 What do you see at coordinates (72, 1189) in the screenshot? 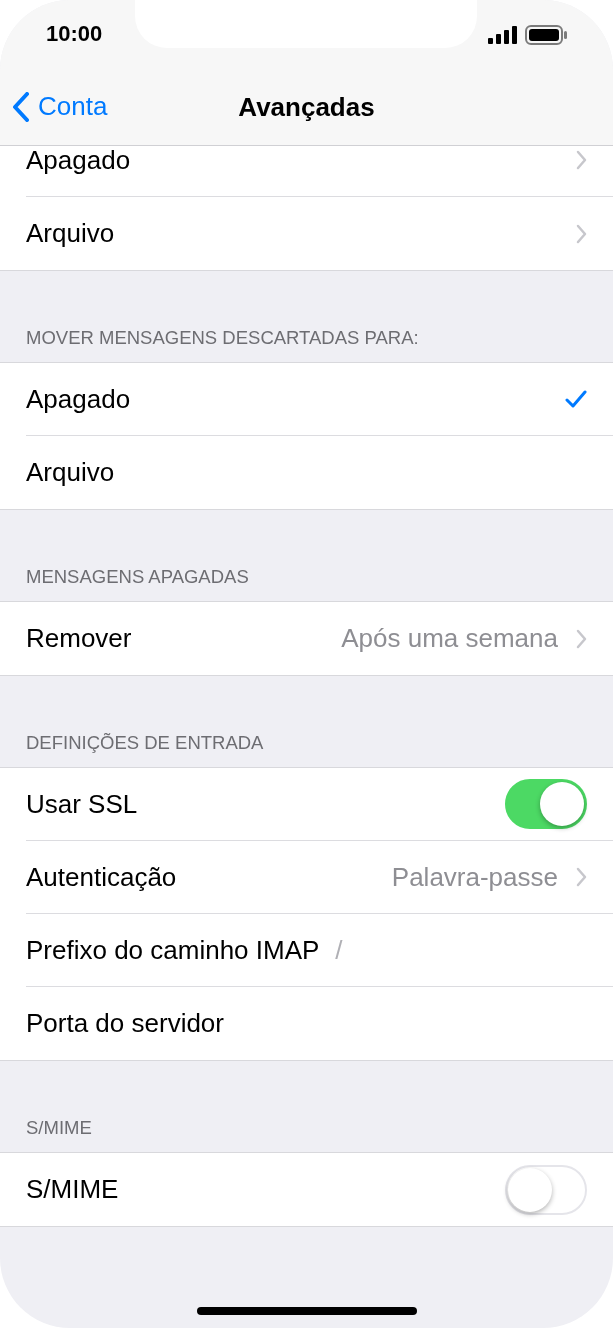
I see `row-label: S/MIME` at bounding box center [72, 1189].